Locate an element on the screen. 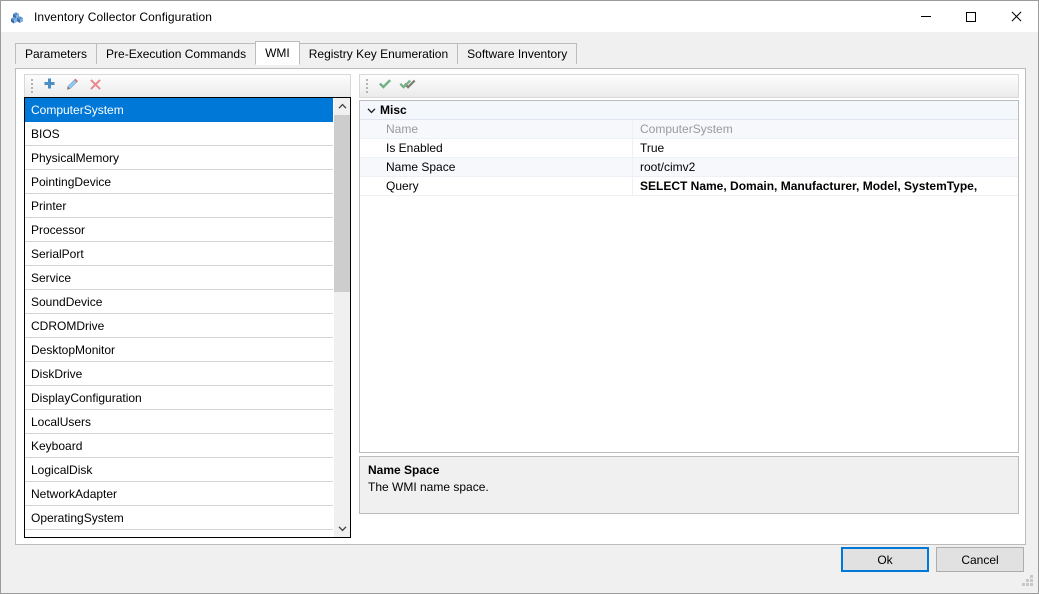 The width and height of the screenshot is (1039, 594). tab-parameters: Parameters is located at coordinates (56, 53).